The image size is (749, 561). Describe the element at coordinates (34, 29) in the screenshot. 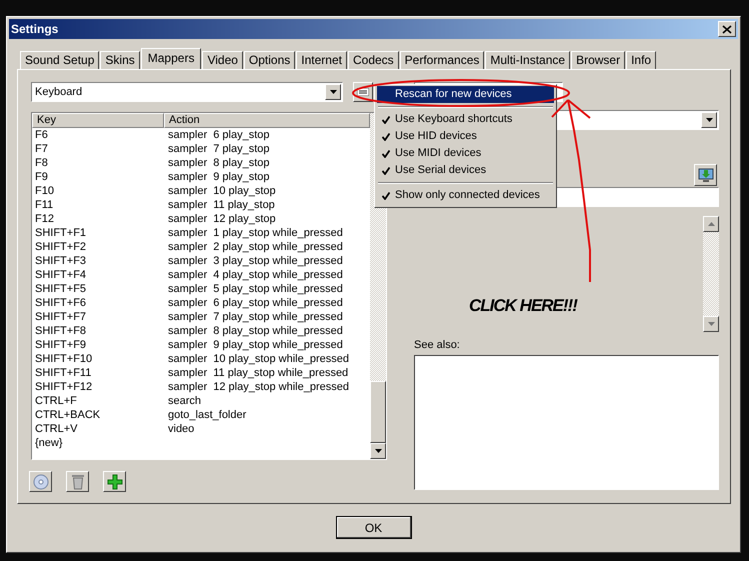

I see `window-title: Settings` at that location.